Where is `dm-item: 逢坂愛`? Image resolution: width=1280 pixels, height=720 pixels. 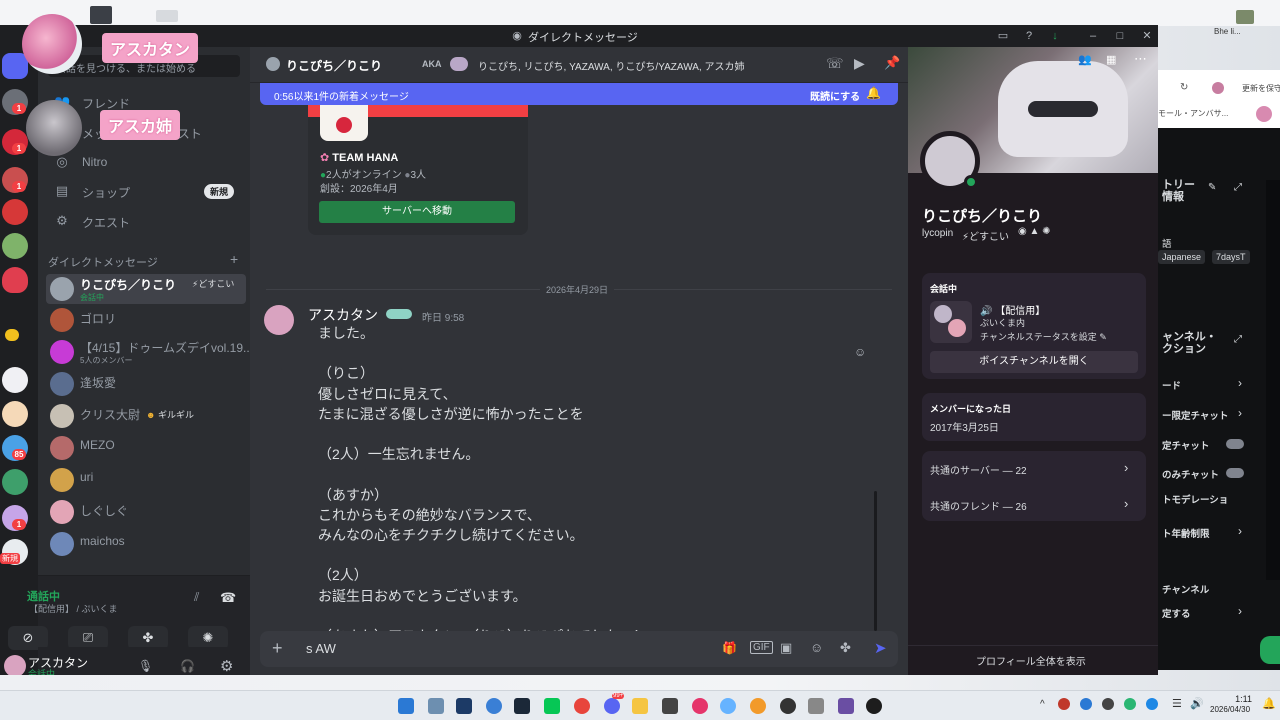 dm-item: 逢坂愛 is located at coordinates (146, 384).